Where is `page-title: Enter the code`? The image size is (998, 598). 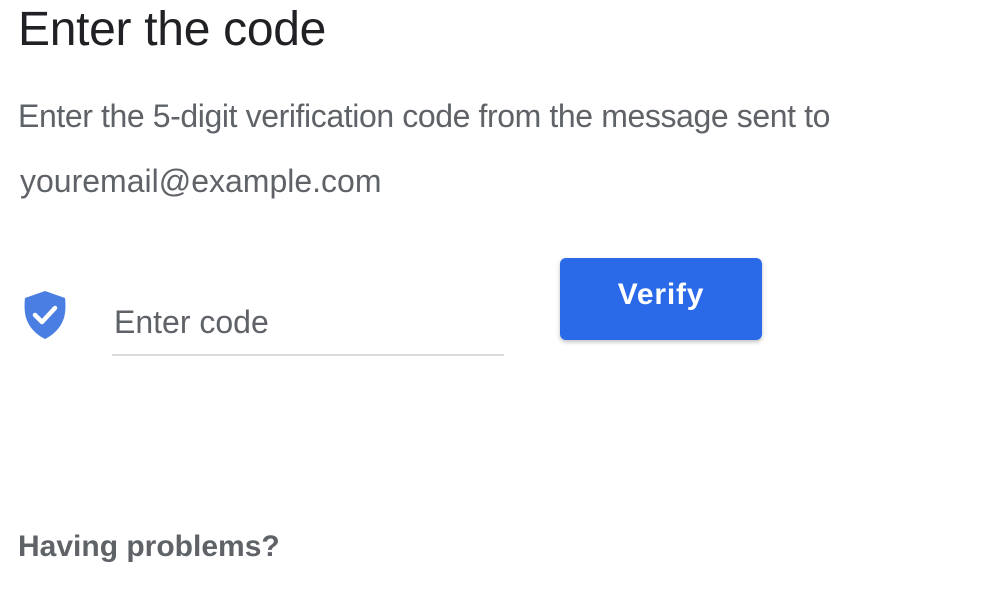 page-title: Enter the code is located at coordinates (172, 29).